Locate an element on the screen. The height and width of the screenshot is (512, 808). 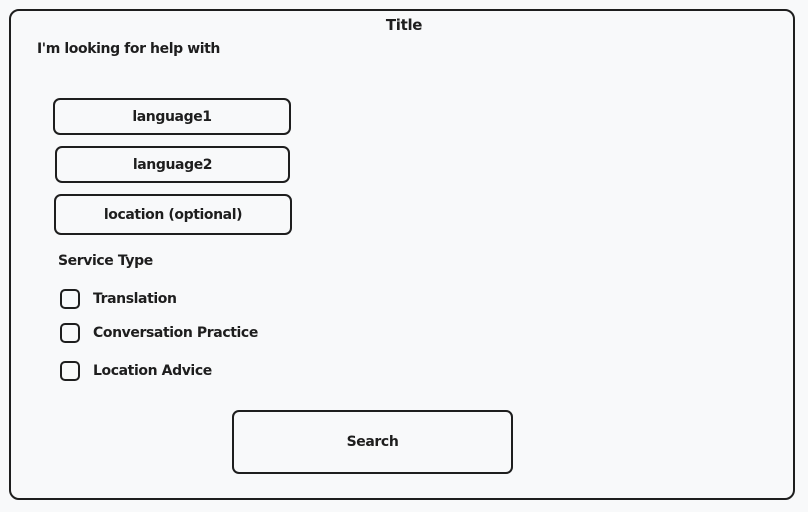
location-advice-checkbox is located at coordinates (70, 371).